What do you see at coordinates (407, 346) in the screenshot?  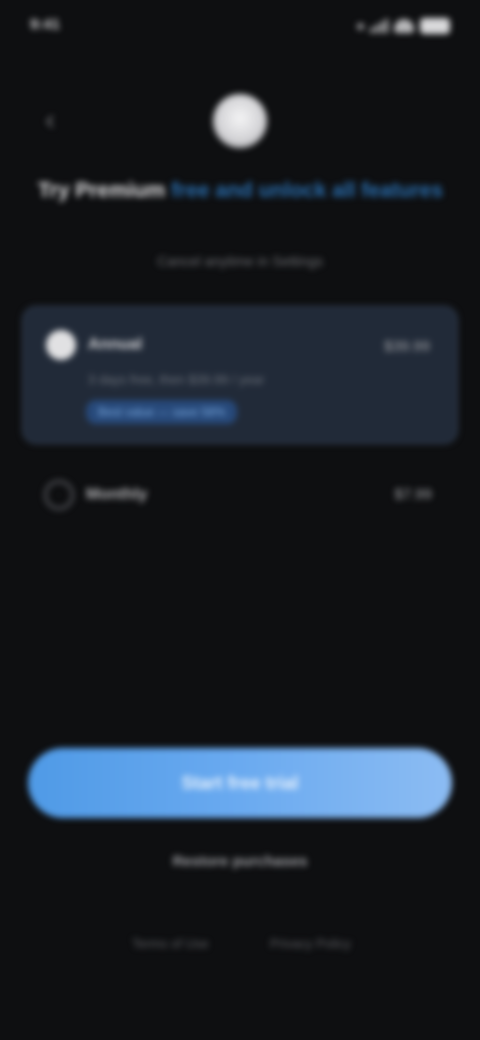 I see `plan-price: $39.99` at bounding box center [407, 346].